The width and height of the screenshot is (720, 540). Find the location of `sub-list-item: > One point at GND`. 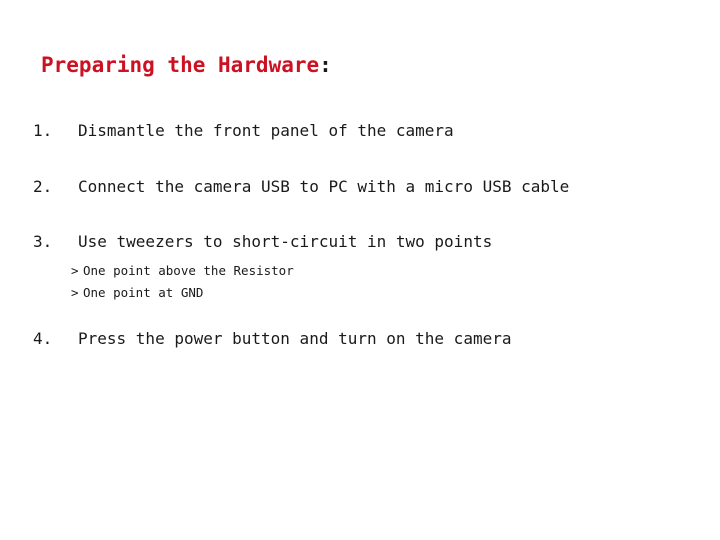

sub-list-item: > One point at GND is located at coordinates (182, 293).